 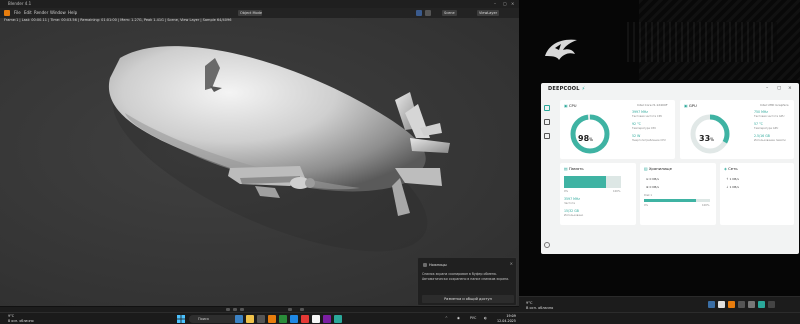 What do you see at coordinates (649, 140) in the screenshot?
I see `cpu-power-label: Энергопотребление CPU` at bounding box center [649, 140].